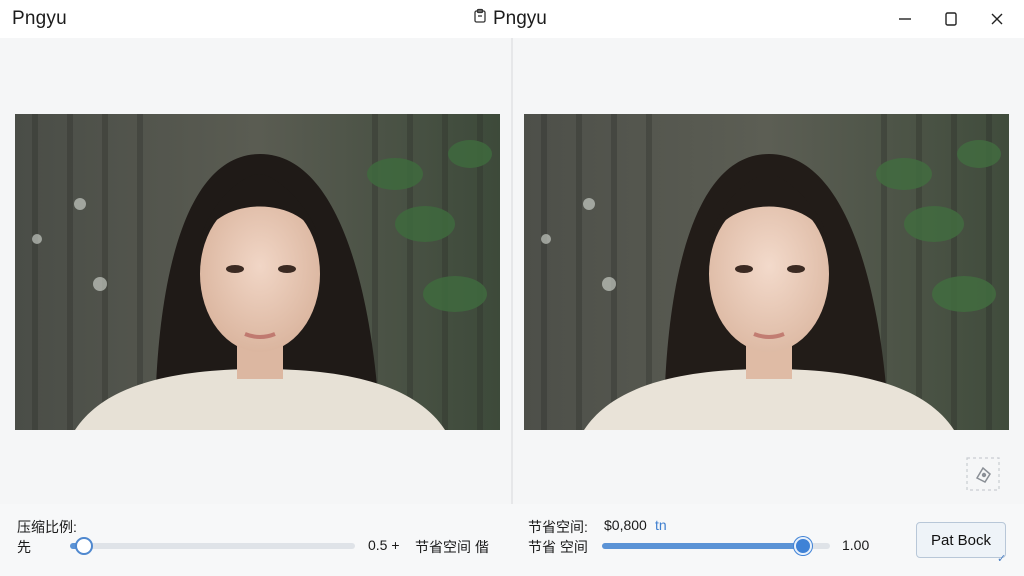 The width and height of the screenshot is (1024, 576). What do you see at coordinates (480, 19) in the screenshot?
I see `clipboard-icon` at bounding box center [480, 19].